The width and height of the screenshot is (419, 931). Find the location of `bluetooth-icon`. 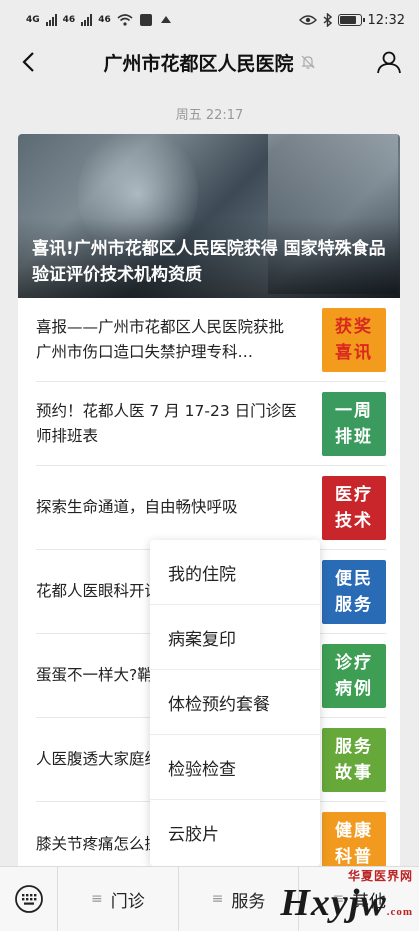

bluetooth-icon is located at coordinates (327, 20).